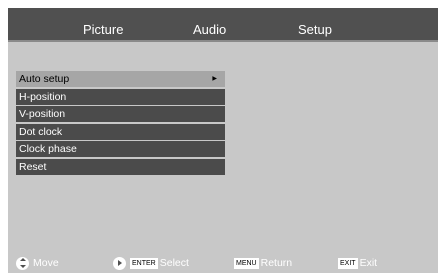  What do you see at coordinates (223, 263) in the screenshot?
I see `footer-hints: Move ENTER Select MENU Return EXIT Exit` at bounding box center [223, 263].